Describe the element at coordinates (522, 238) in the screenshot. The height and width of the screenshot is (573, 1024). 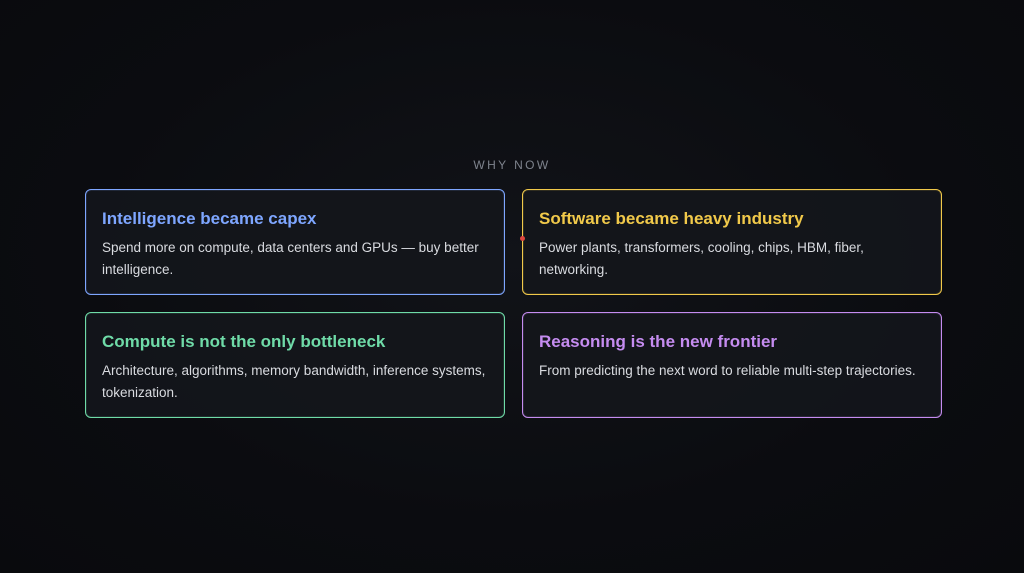
I see `pointer-dot` at that location.